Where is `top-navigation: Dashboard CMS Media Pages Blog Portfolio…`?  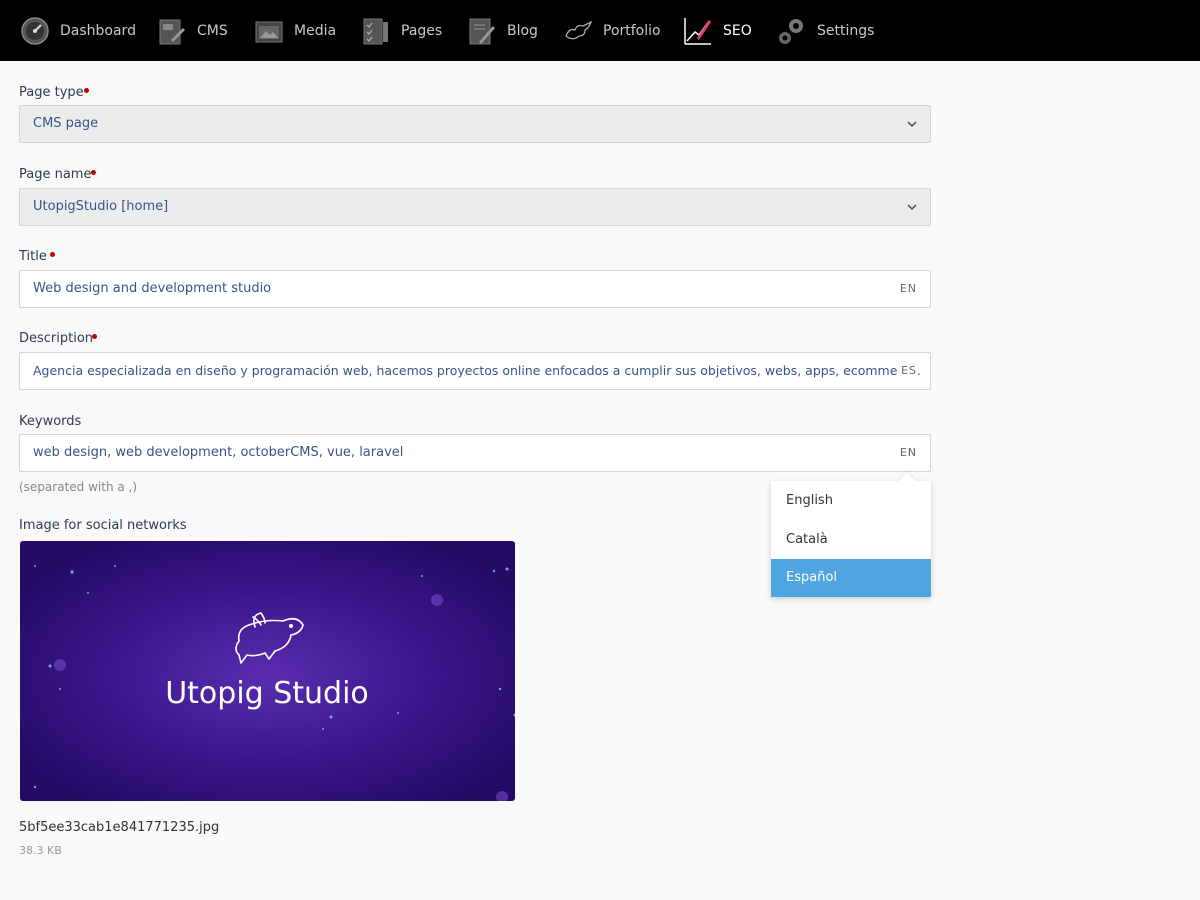 top-navigation: Dashboard CMS Media Pages Blog Portfolio… is located at coordinates (600, 30).